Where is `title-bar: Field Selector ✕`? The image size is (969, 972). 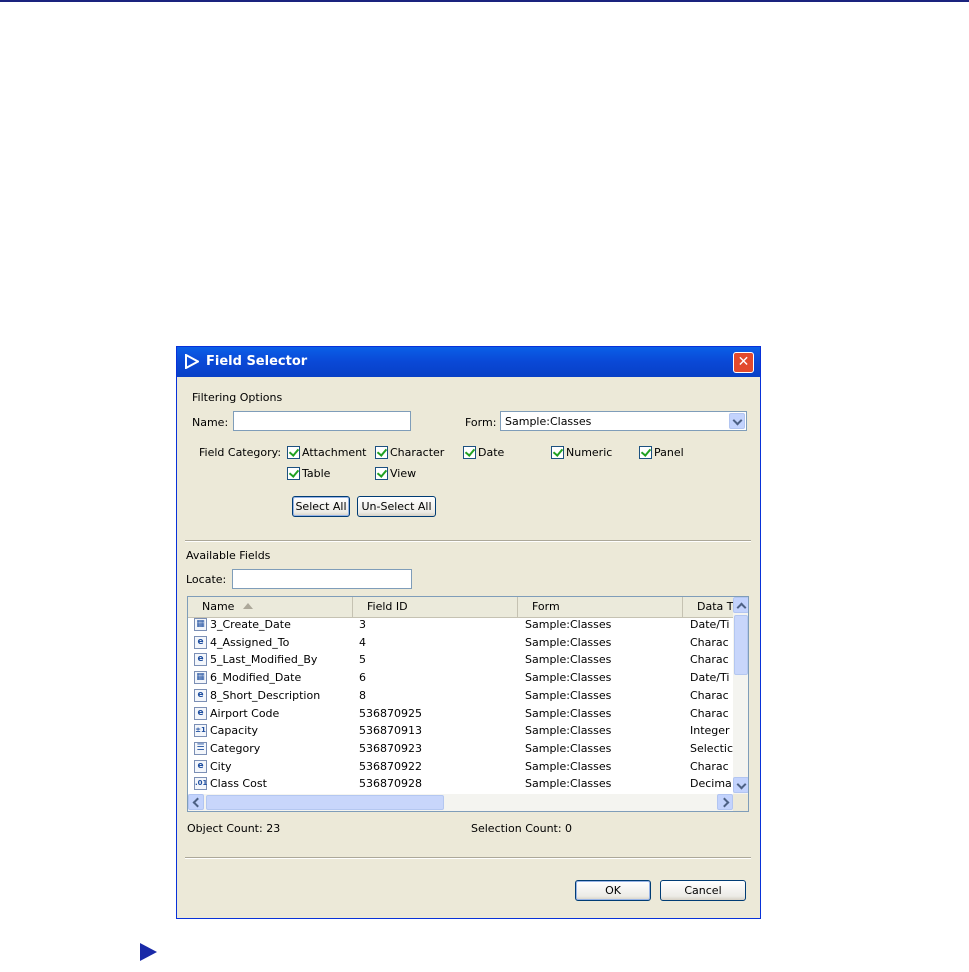
title-bar: Field Selector ✕ is located at coordinates (468, 362).